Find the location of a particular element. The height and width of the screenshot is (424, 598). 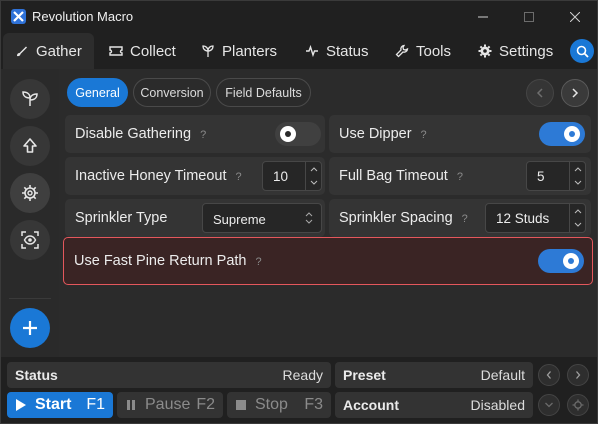

preset-key: Preset is located at coordinates (364, 375).